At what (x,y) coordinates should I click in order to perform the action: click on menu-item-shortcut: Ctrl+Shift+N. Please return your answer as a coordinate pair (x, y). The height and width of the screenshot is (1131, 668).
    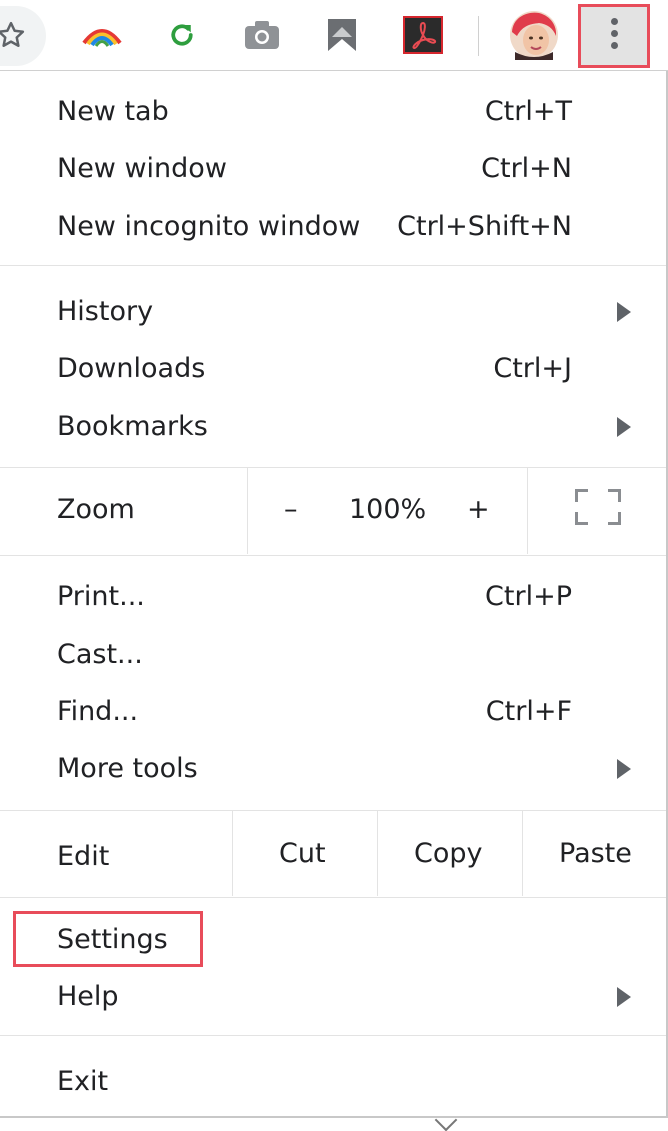
    Looking at the image, I should click on (484, 226).